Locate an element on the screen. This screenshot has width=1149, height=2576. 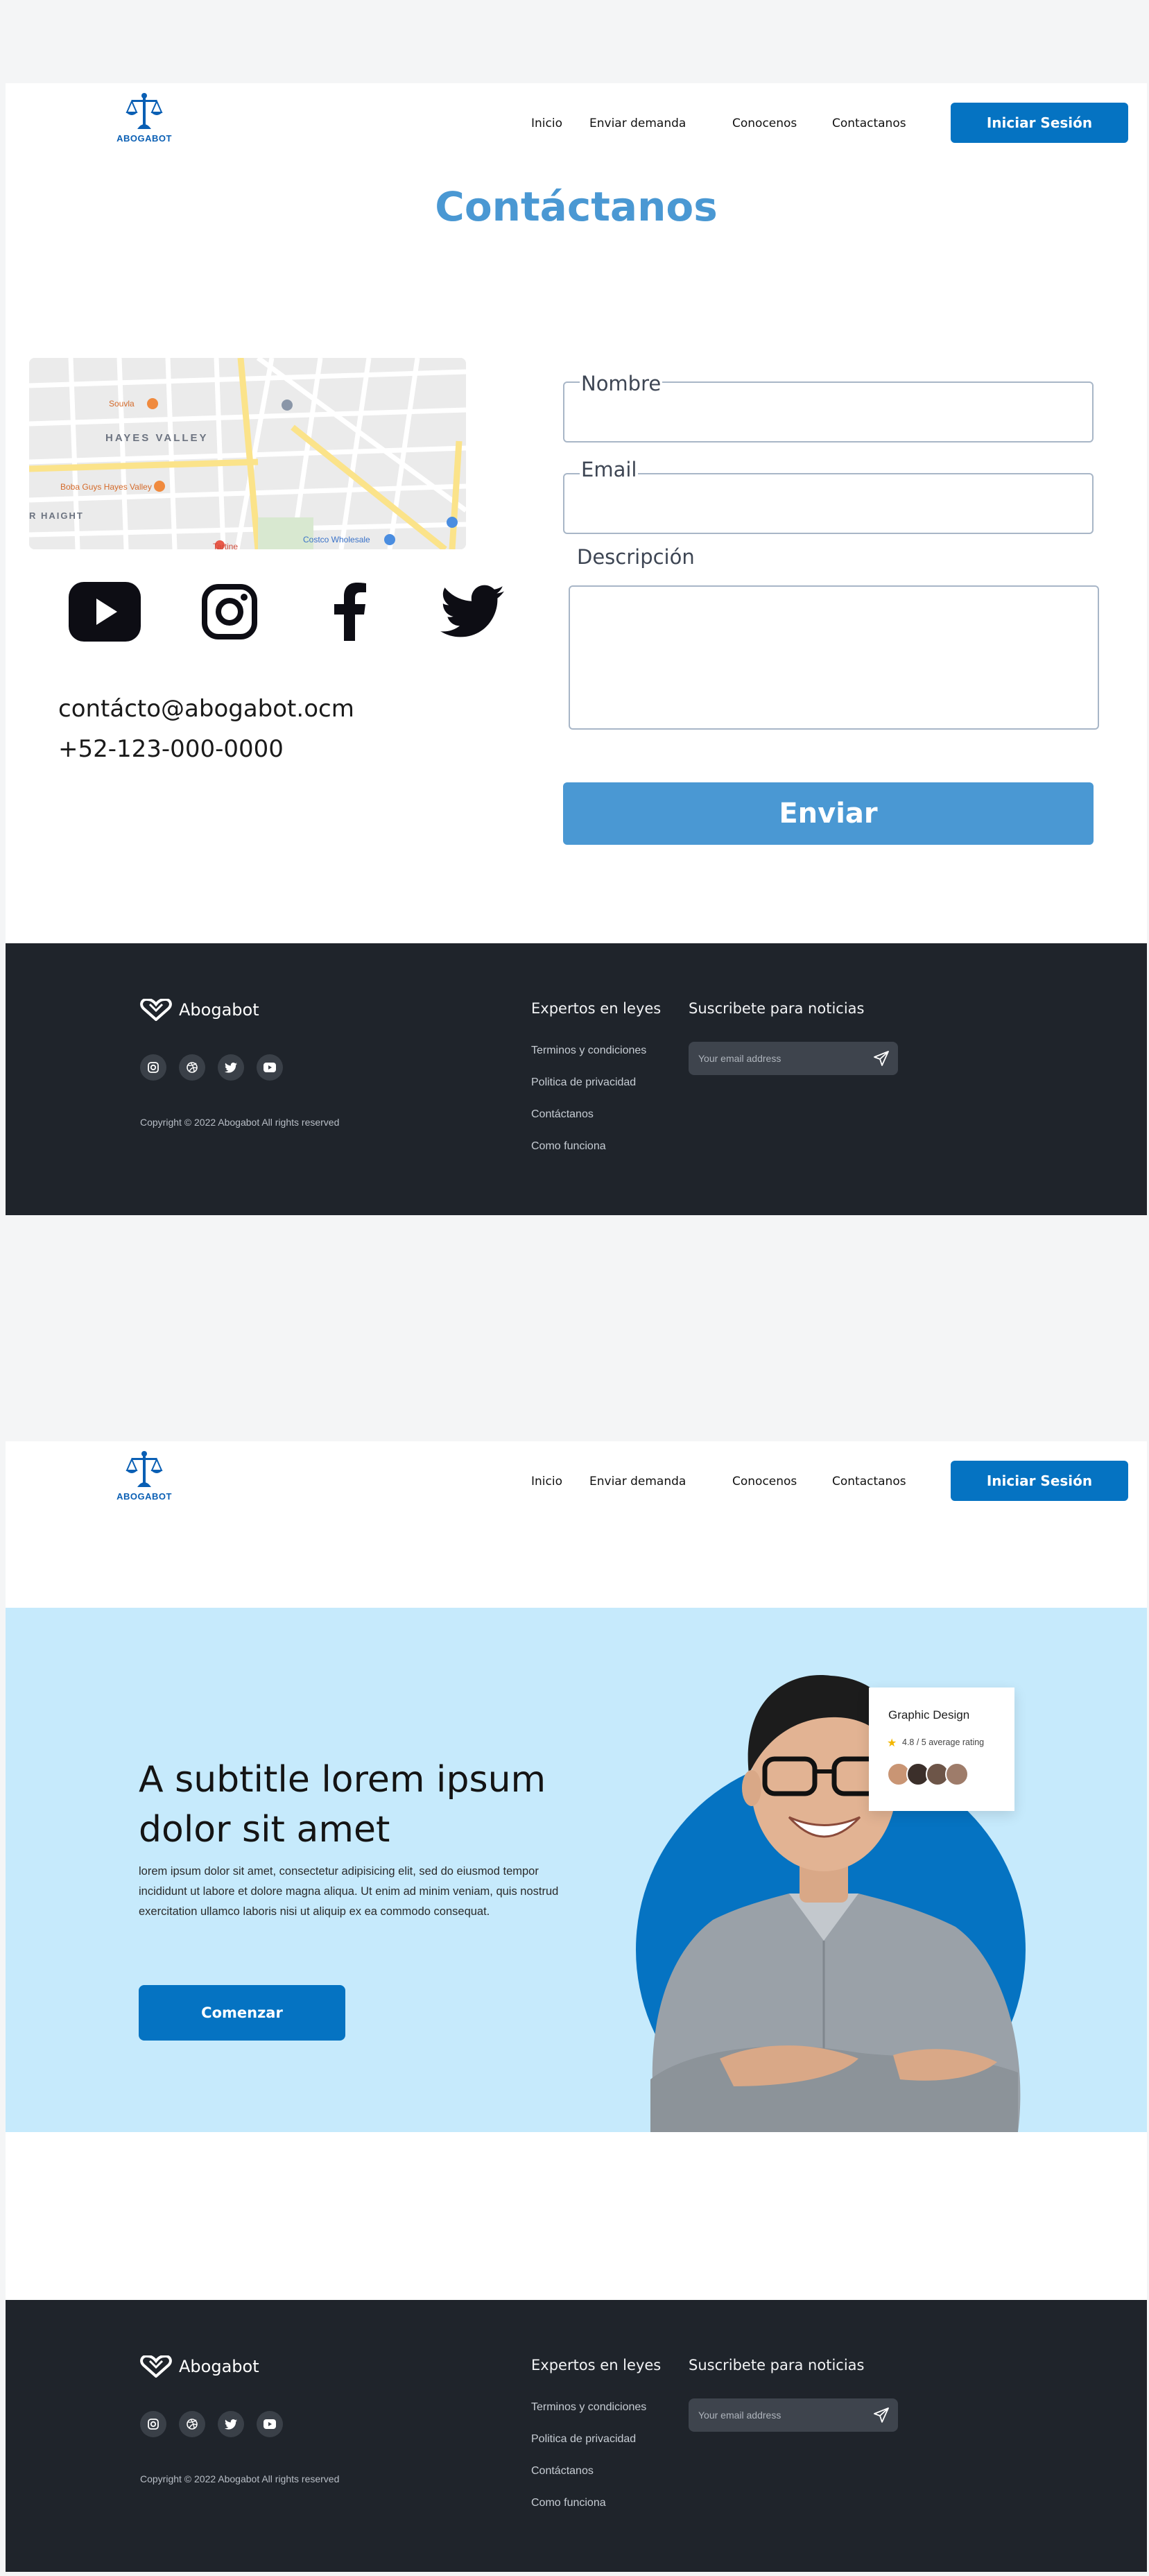
rating-card-title: Graphic Design is located at coordinates (929, 1714).